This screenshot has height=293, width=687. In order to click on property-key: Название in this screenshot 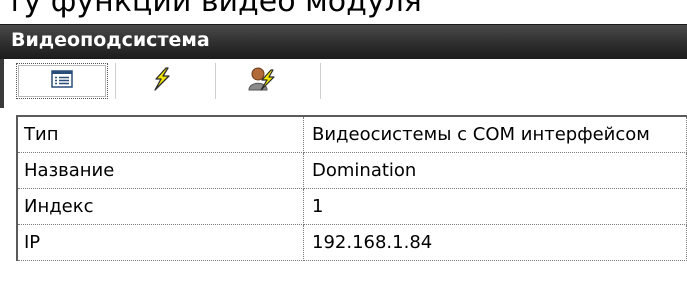, I will do `click(160, 170)`.